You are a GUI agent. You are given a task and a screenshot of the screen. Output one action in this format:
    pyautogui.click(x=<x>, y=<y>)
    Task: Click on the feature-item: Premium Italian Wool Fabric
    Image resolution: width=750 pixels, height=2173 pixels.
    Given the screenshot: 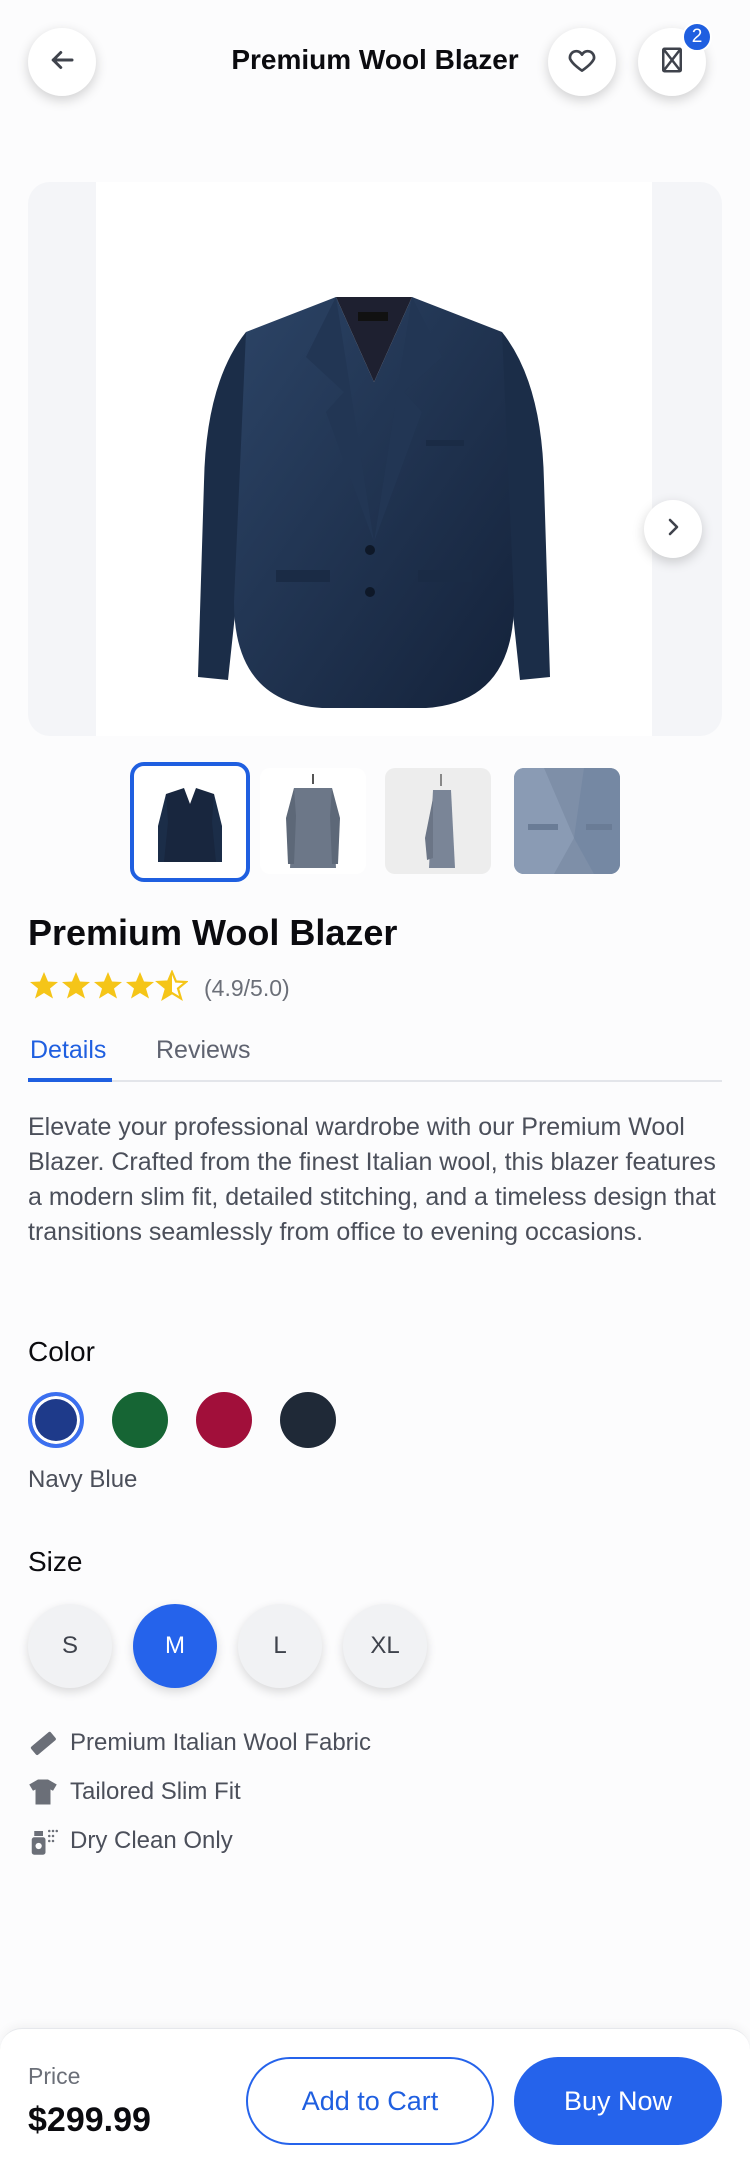 What is the action you would take?
    pyautogui.click(x=199, y=1743)
    